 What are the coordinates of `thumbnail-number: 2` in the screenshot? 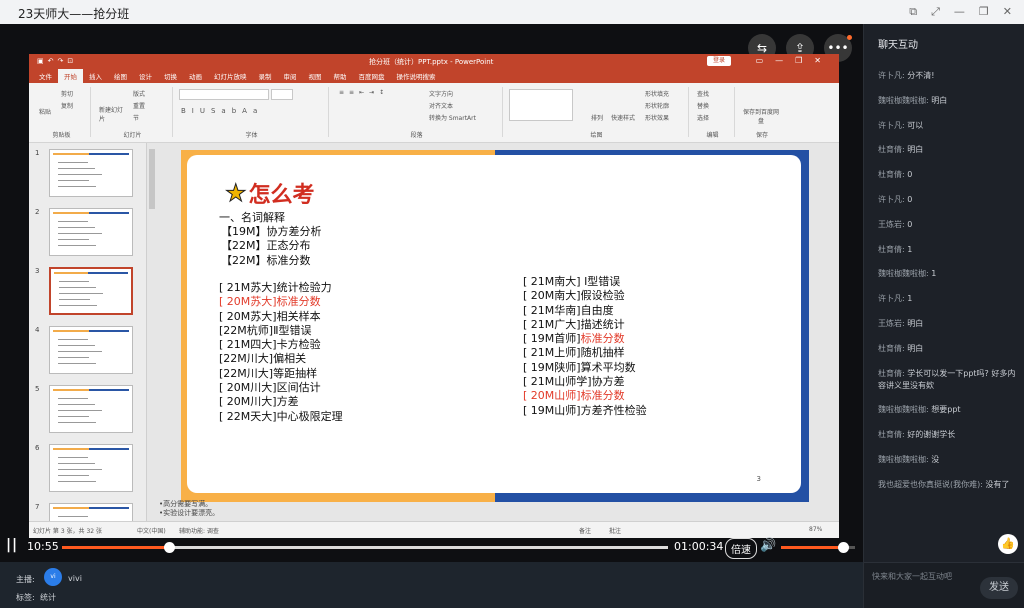 It's located at (37, 212).